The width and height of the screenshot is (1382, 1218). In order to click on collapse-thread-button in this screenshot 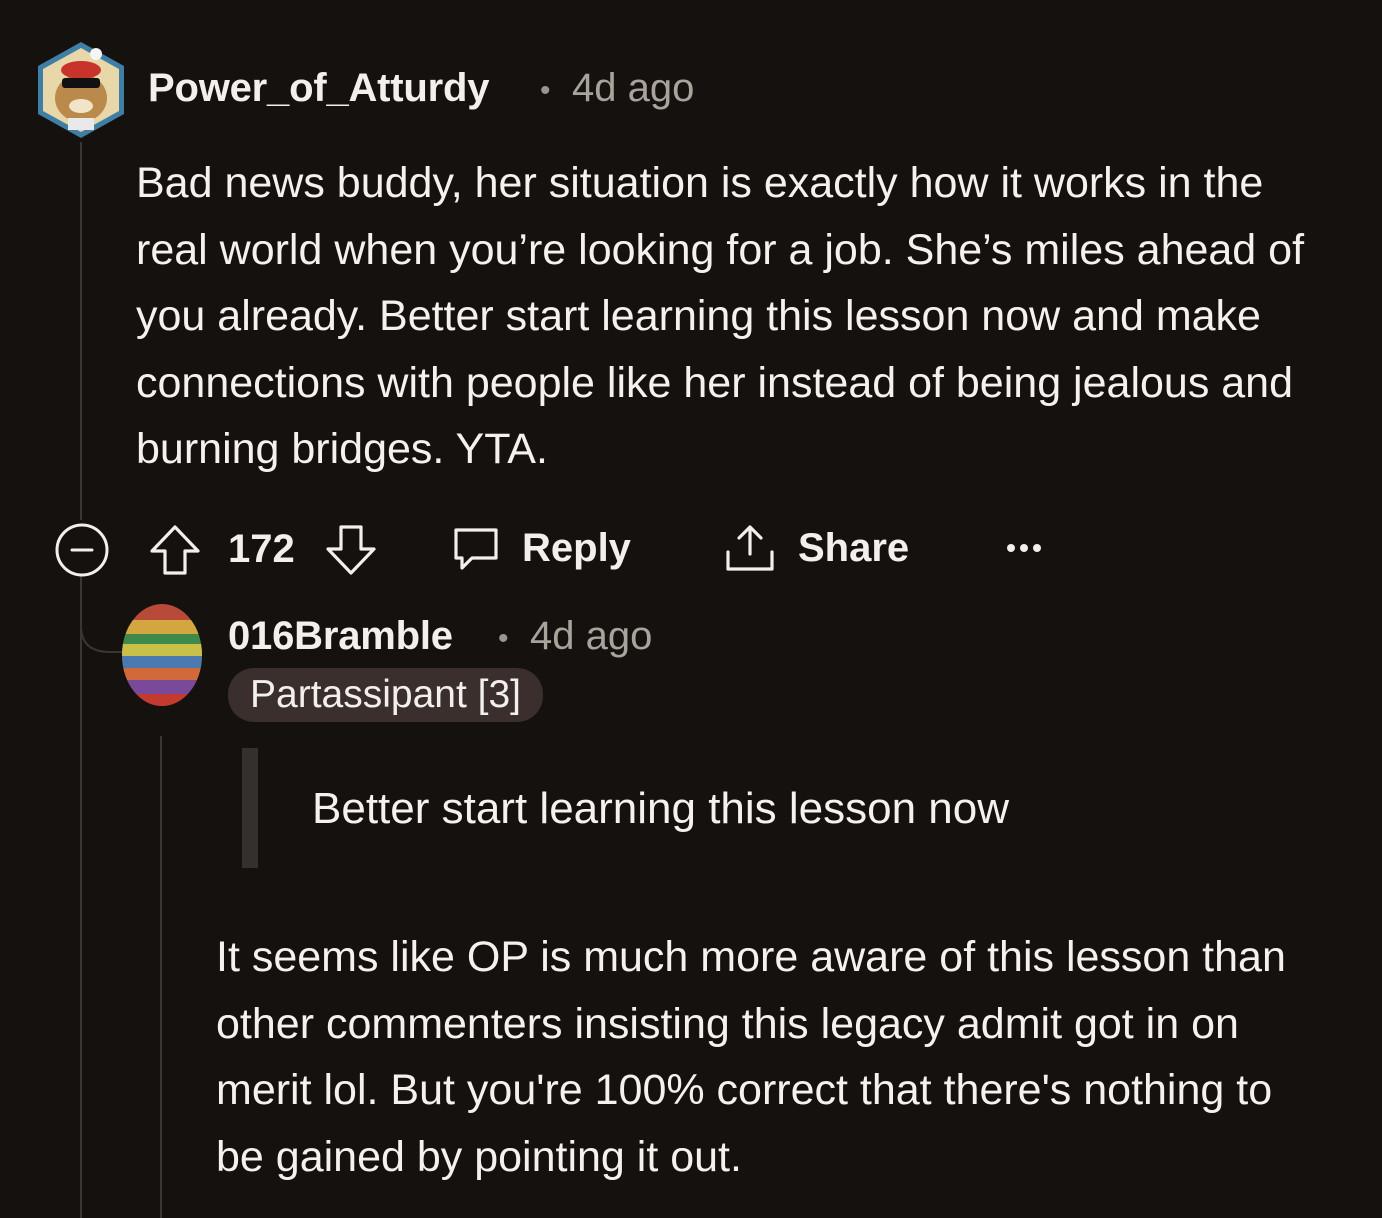, I will do `click(82, 550)`.